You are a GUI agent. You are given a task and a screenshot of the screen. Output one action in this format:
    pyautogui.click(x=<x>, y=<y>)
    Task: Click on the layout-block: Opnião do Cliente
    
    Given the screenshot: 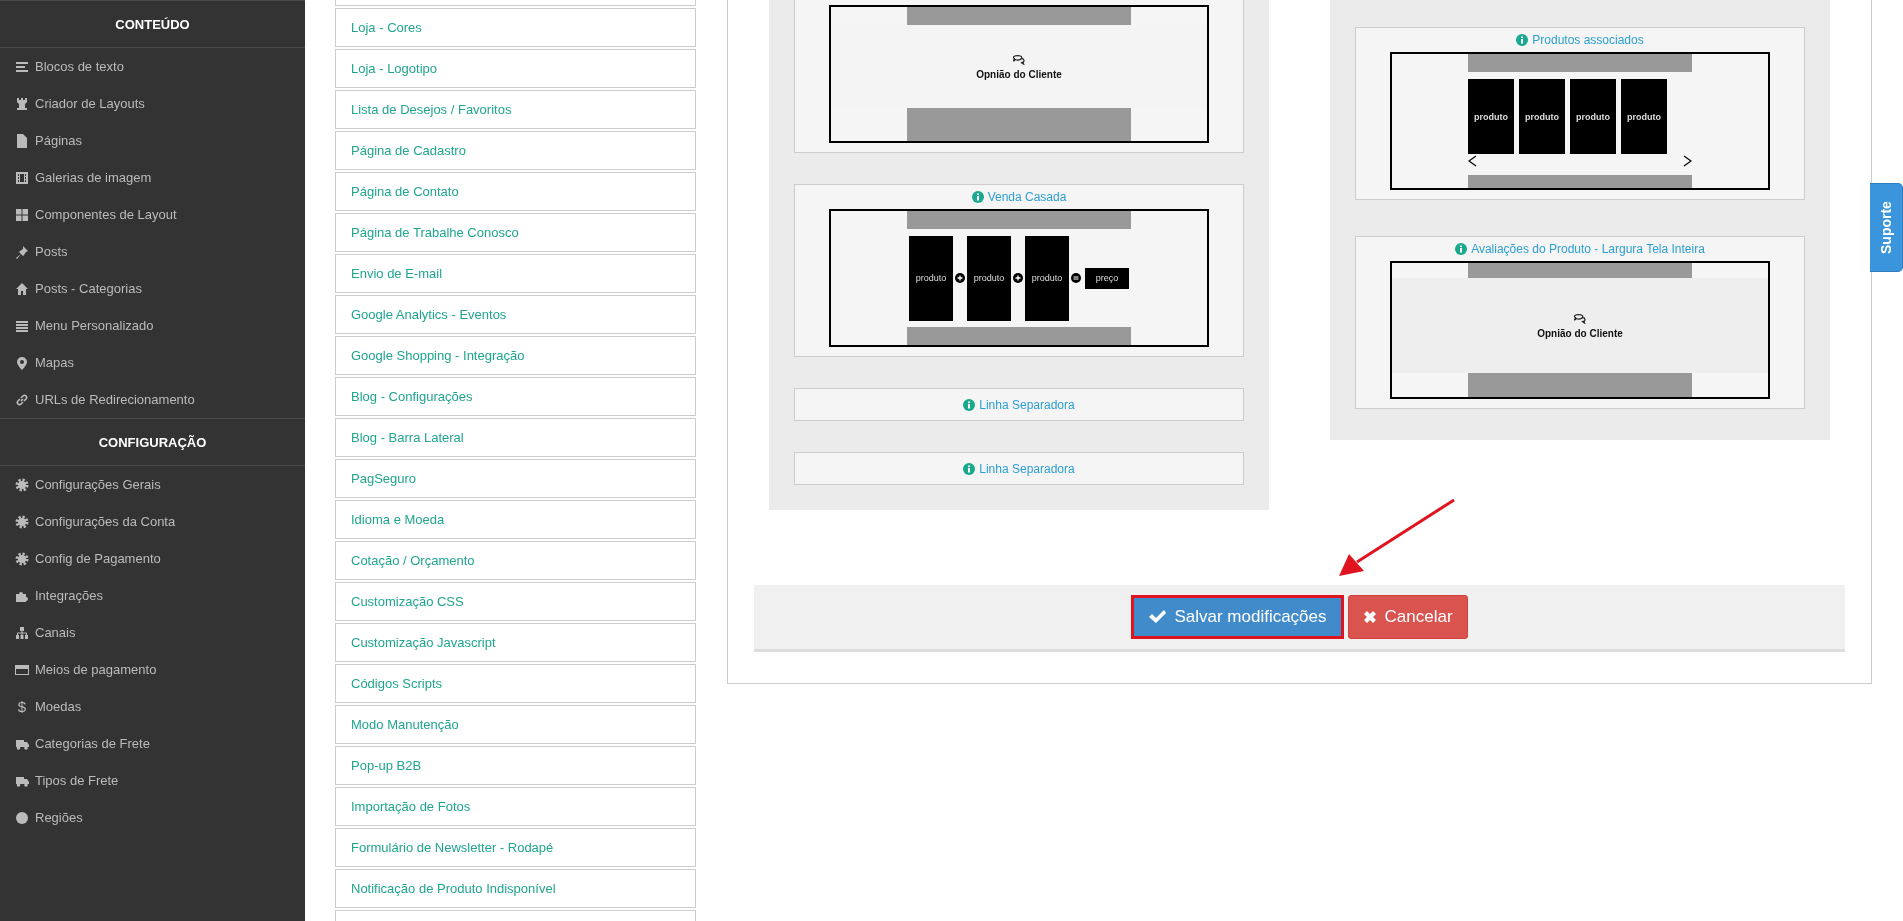 What is the action you would take?
    pyautogui.click(x=1019, y=76)
    